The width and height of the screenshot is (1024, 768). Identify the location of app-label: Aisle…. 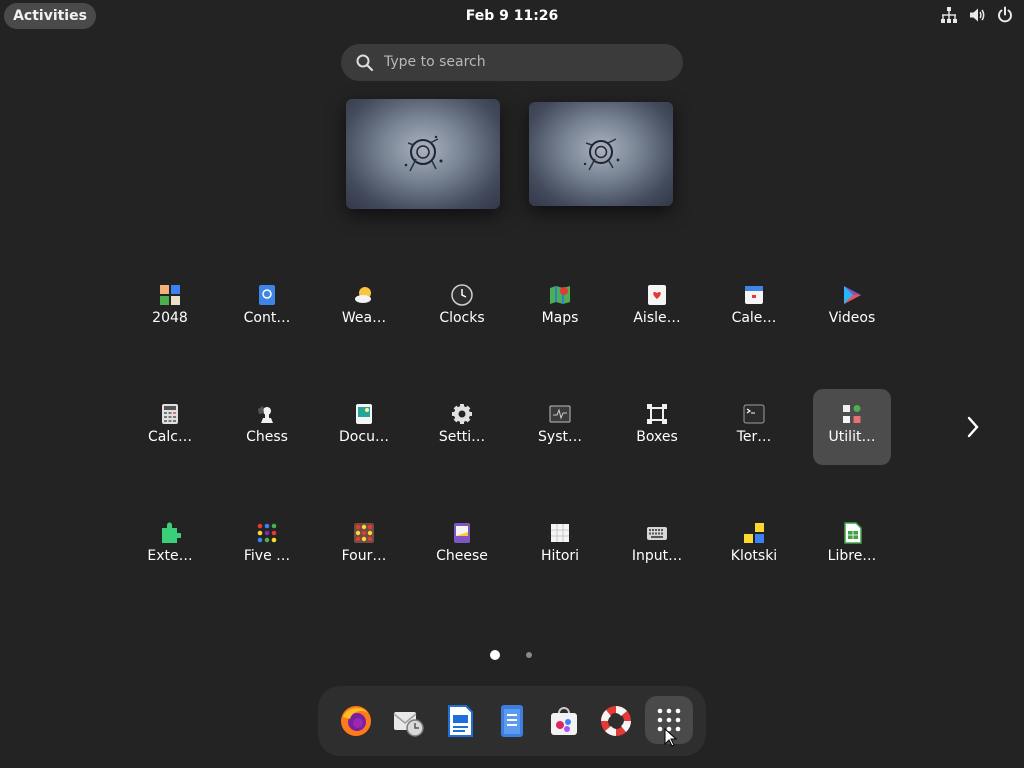
(657, 318).